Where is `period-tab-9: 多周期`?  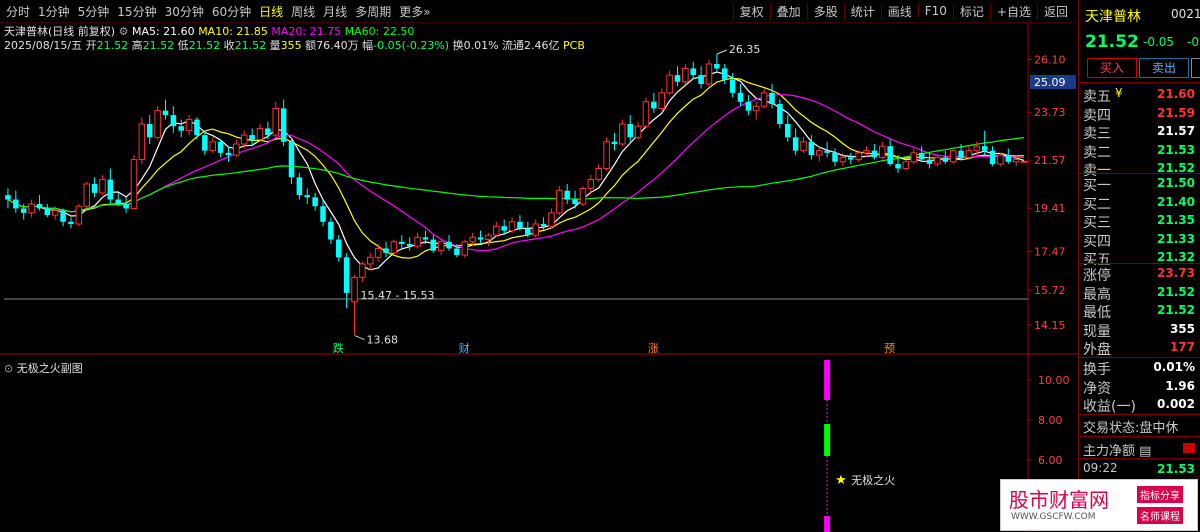
period-tab-9: 多周期 is located at coordinates (373, 11).